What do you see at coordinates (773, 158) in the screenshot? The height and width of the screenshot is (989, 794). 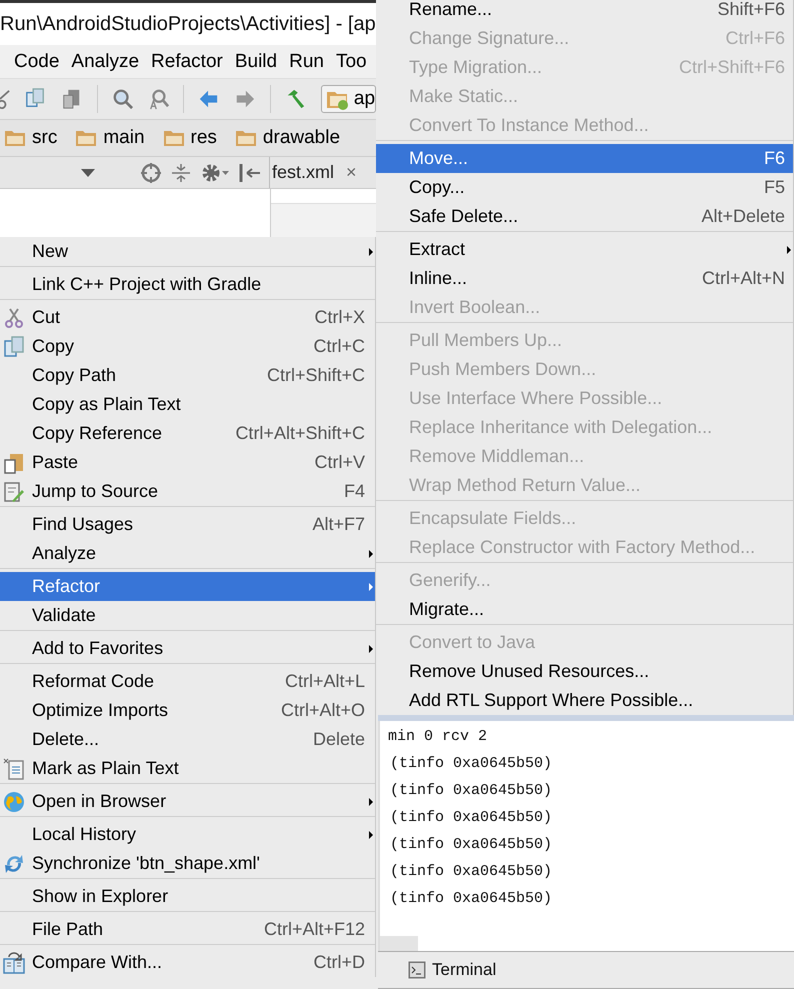 I see `shortcut-label: F6` at bounding box center [773, 158].